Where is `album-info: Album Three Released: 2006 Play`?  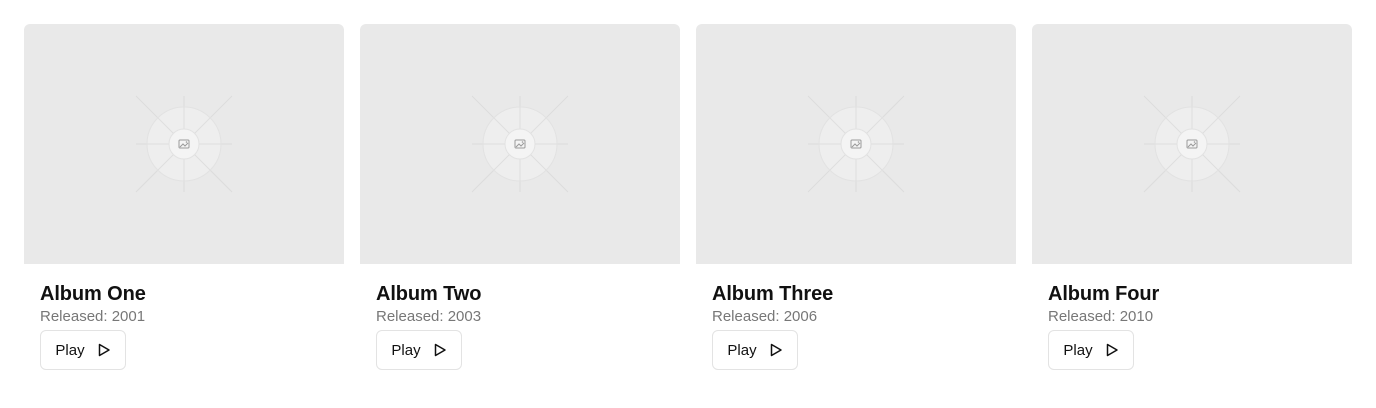 album-info: Album Three Released: 2006 Play is located at coordinates (856, 317).